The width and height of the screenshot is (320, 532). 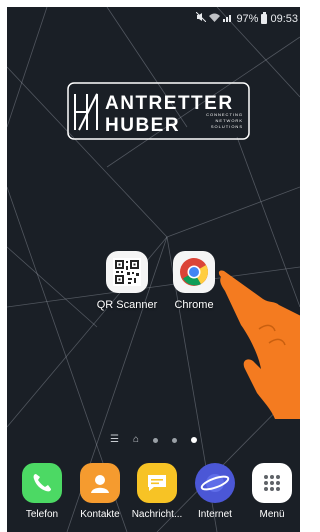 I want to click on logo-line1: ANTRETTER, so click(x=169, y=103).